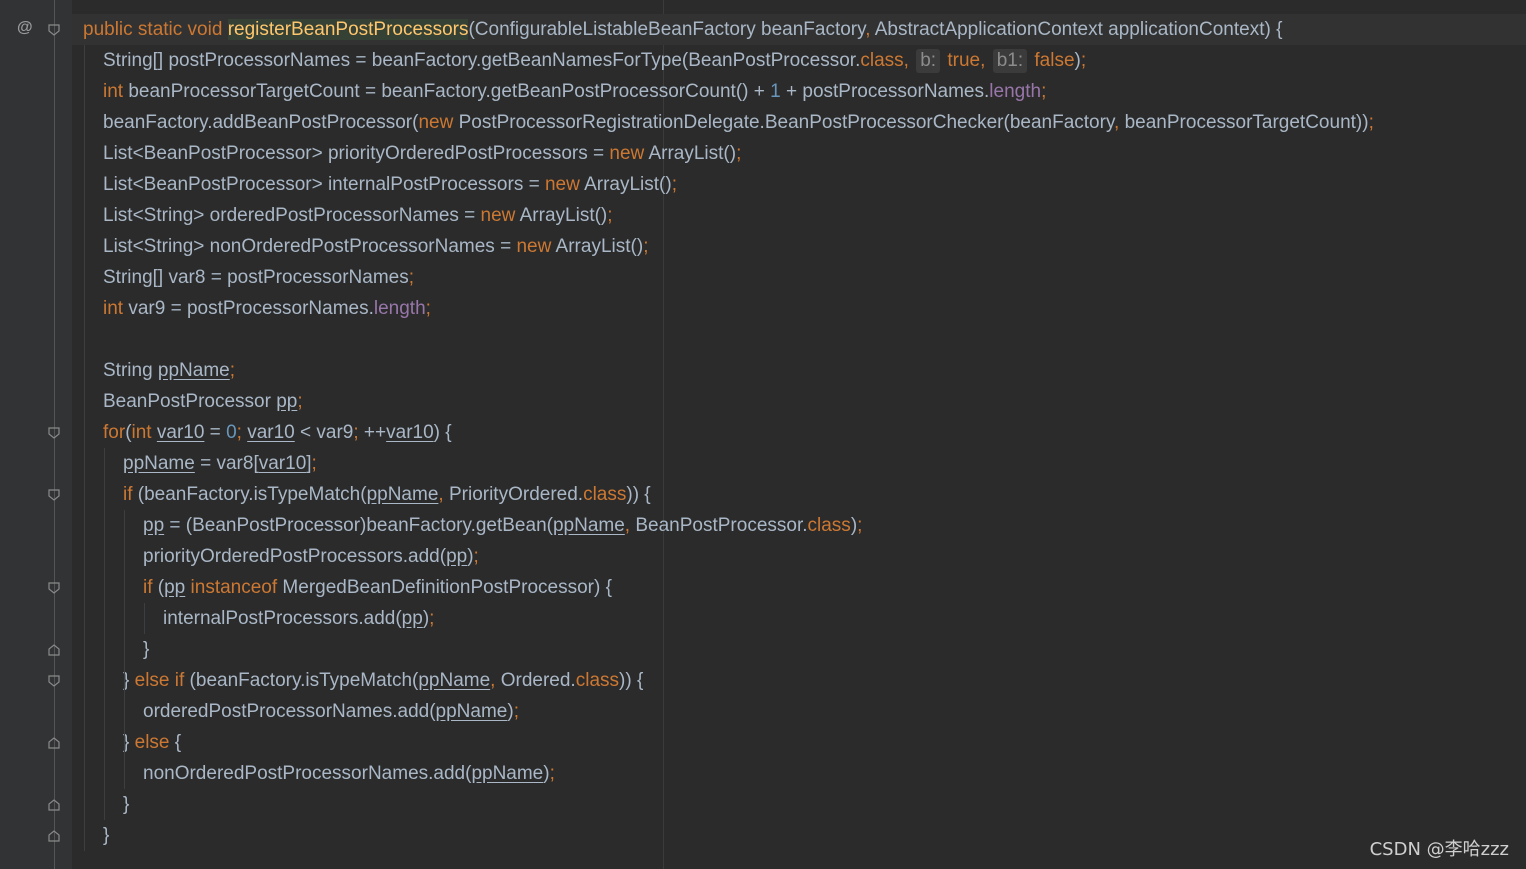  Describe the element at coordinates (36, 434) in the screenshot. I see `editor-gutter: @` at that location.